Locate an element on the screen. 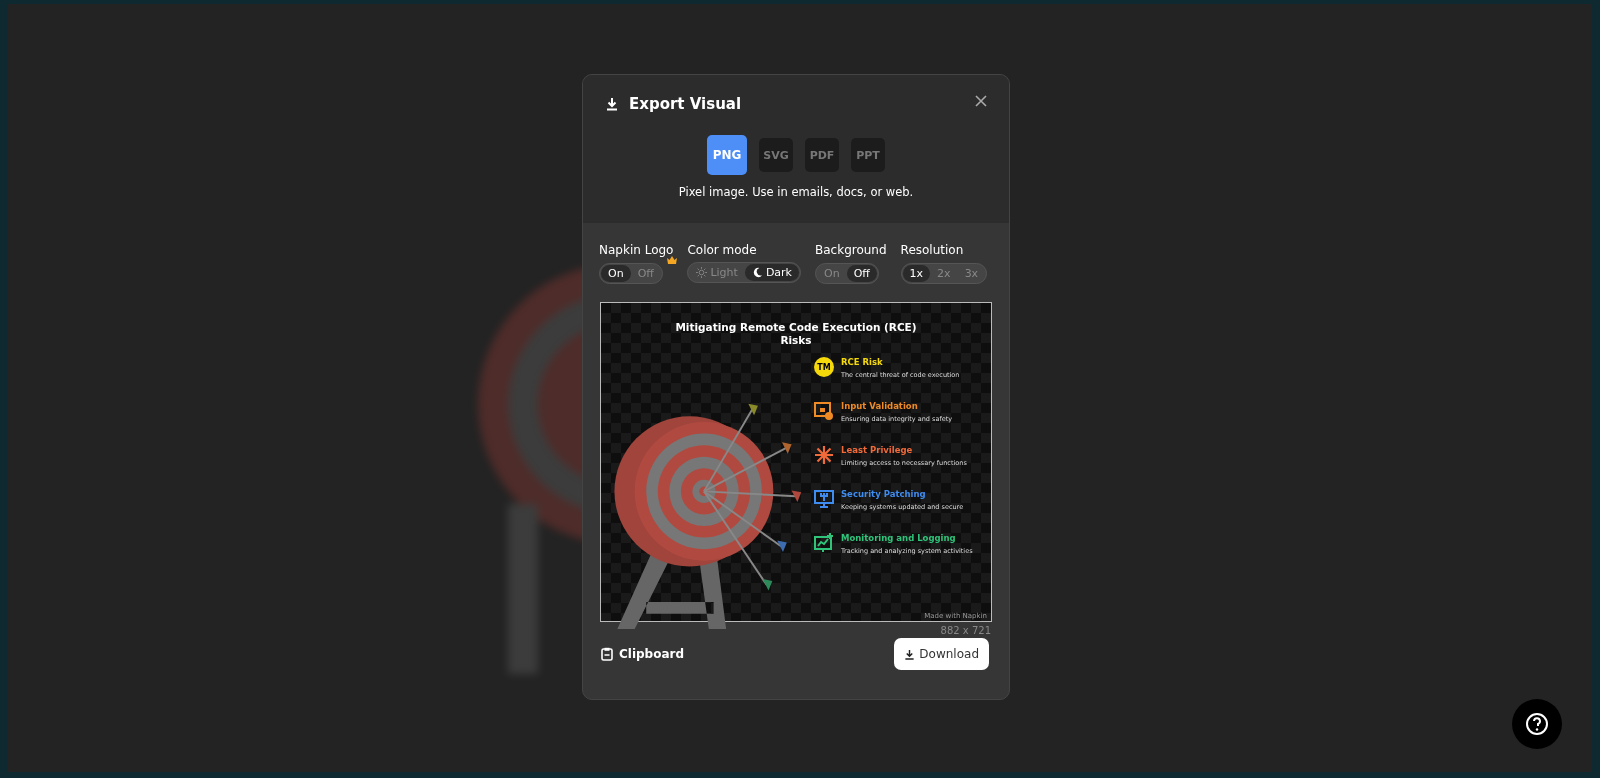  option-label: Background is located at coordinates (851, 250).